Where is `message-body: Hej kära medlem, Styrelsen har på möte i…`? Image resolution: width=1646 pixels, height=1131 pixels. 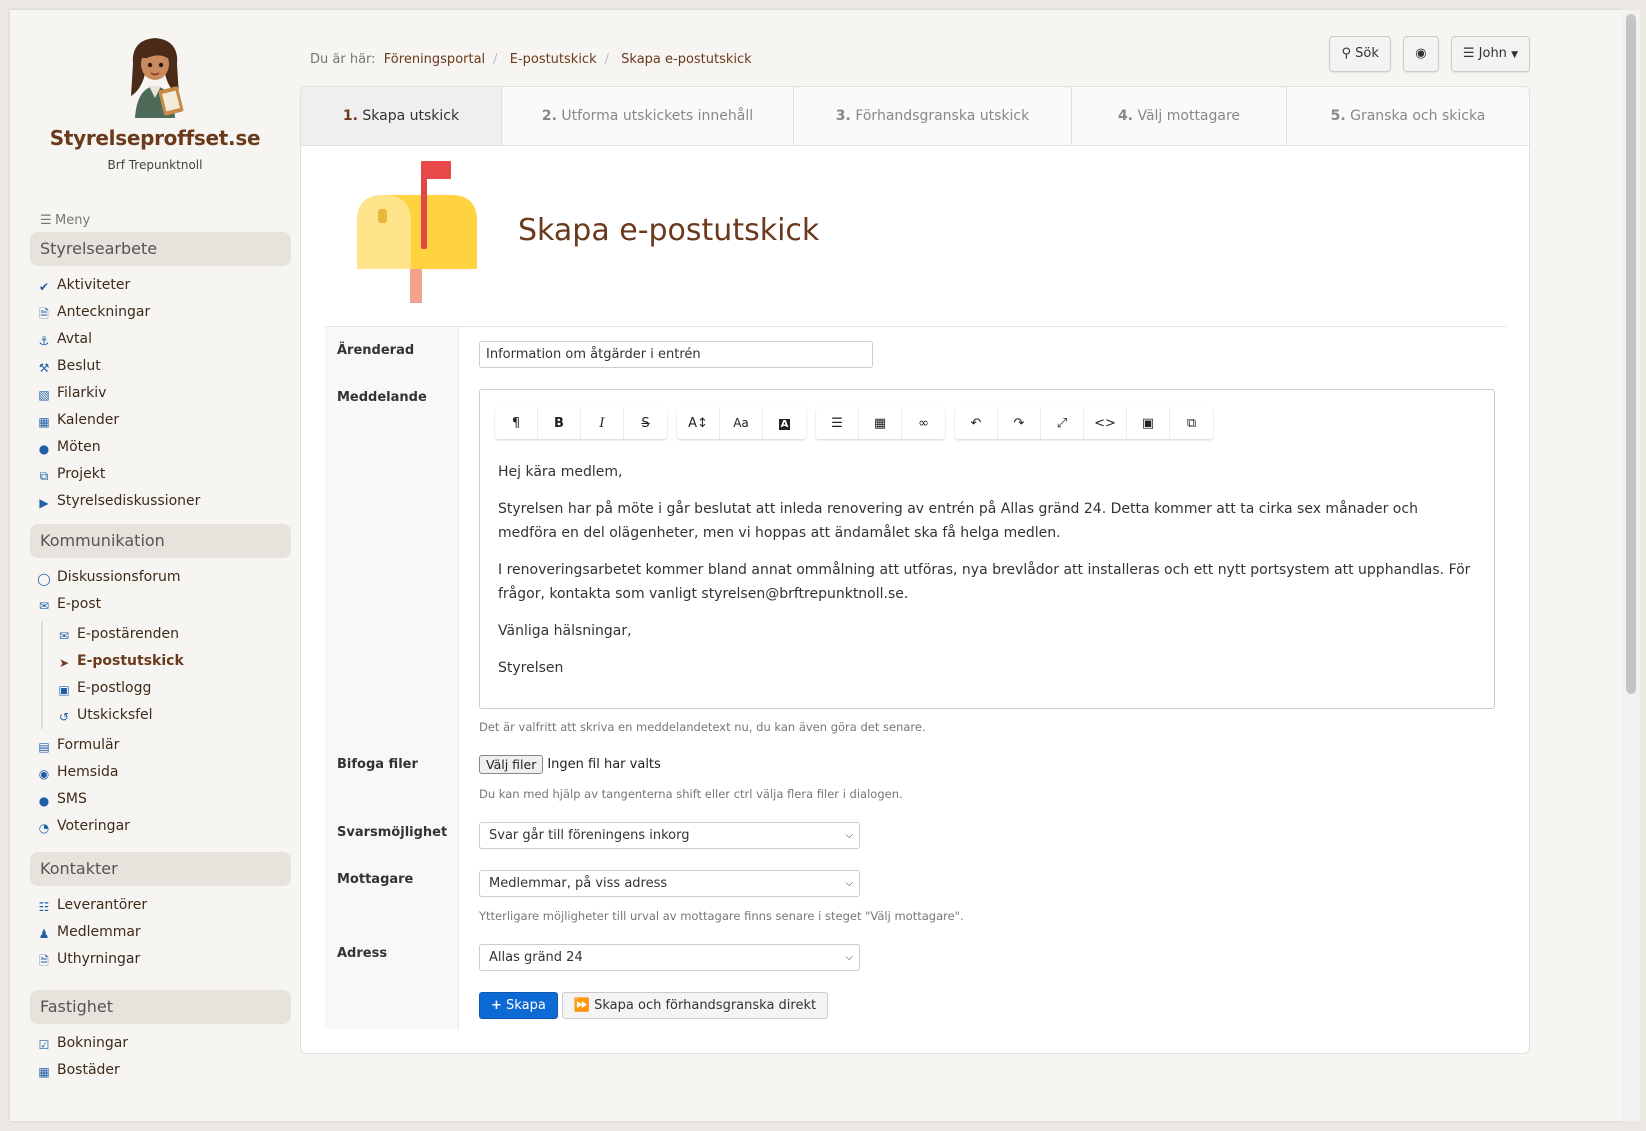 message-body: Hej kära medlem, Styrelsen har på möte i… is located at coordinates (988, 576).